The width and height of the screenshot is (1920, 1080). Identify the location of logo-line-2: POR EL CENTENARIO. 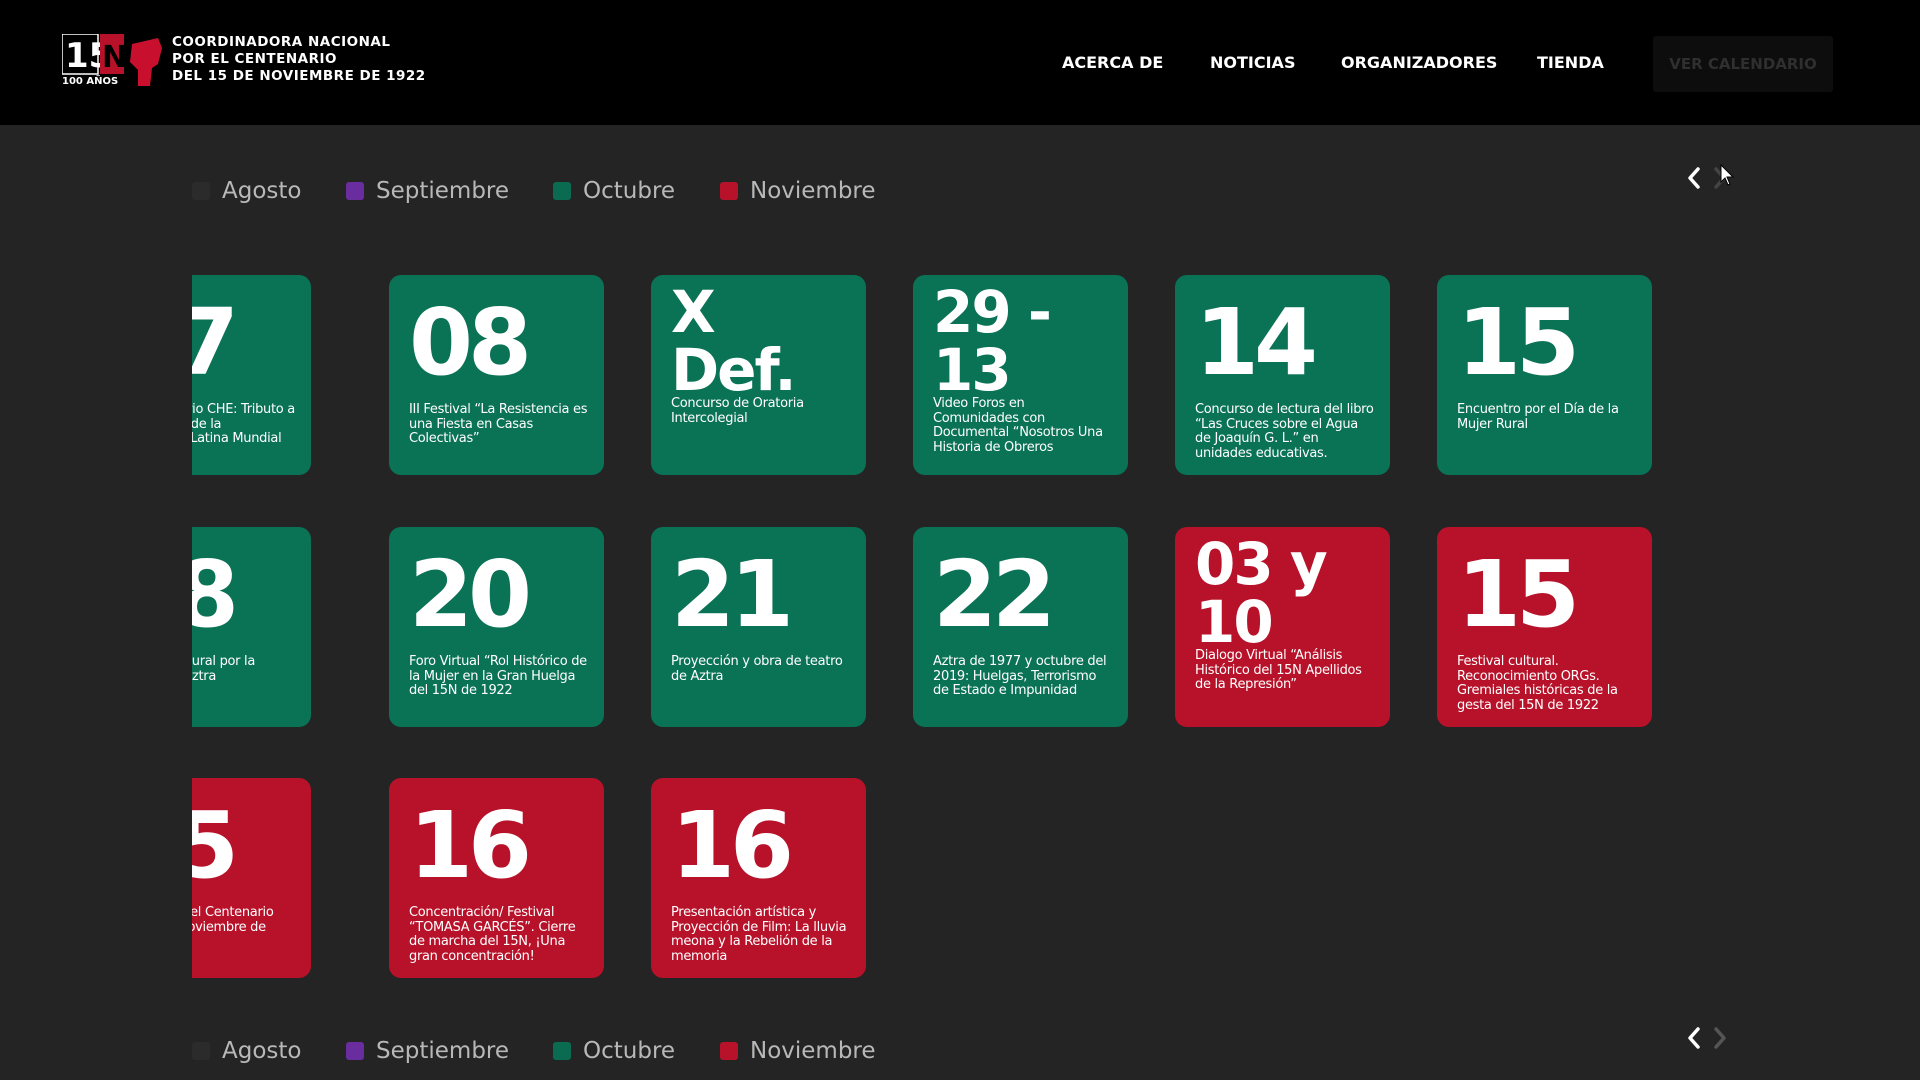
(254, 59).